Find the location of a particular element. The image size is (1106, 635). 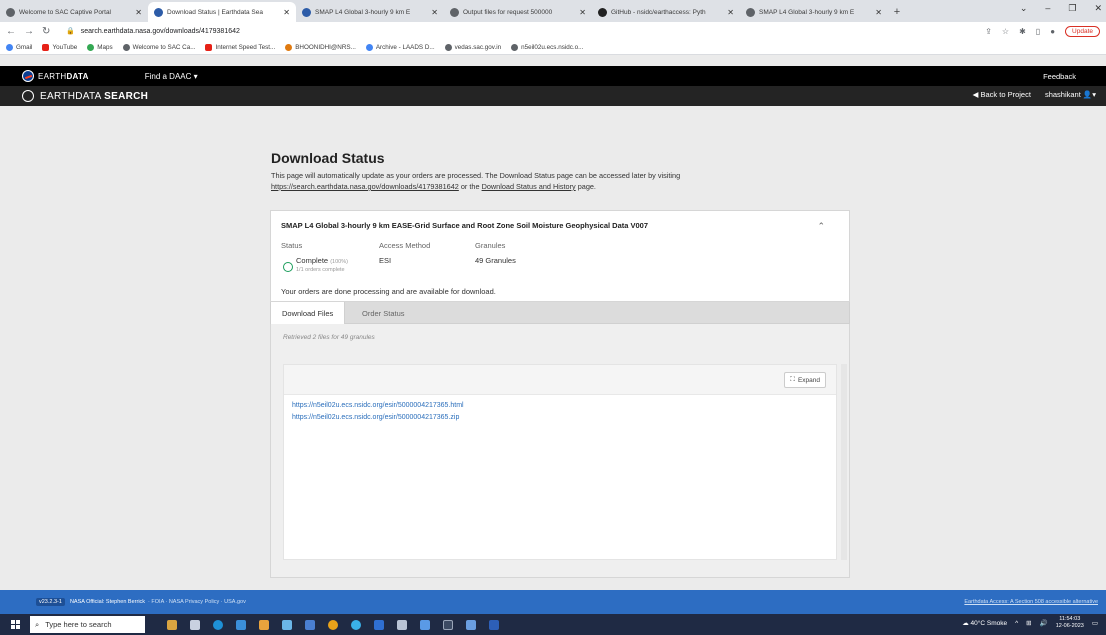

taskbar-search: ⌕ Type here to search is located at coordinates (87, 624).